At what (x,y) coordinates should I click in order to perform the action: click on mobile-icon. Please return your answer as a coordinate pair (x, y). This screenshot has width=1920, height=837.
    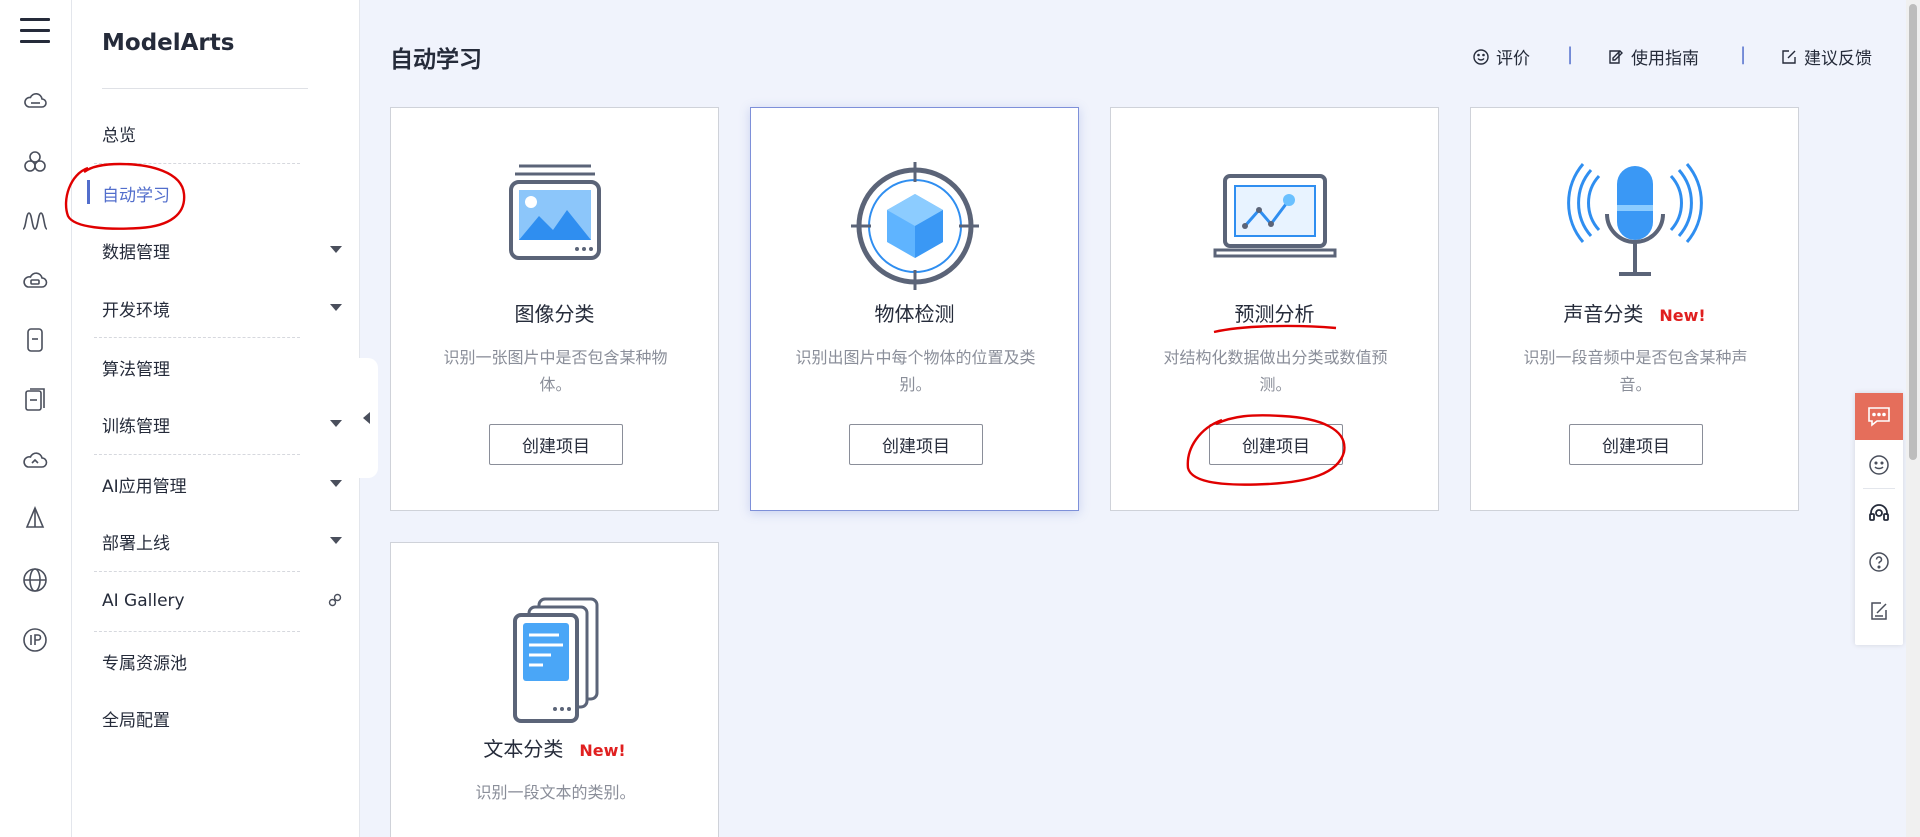
    Looking at the image, I should click on (35, 340).